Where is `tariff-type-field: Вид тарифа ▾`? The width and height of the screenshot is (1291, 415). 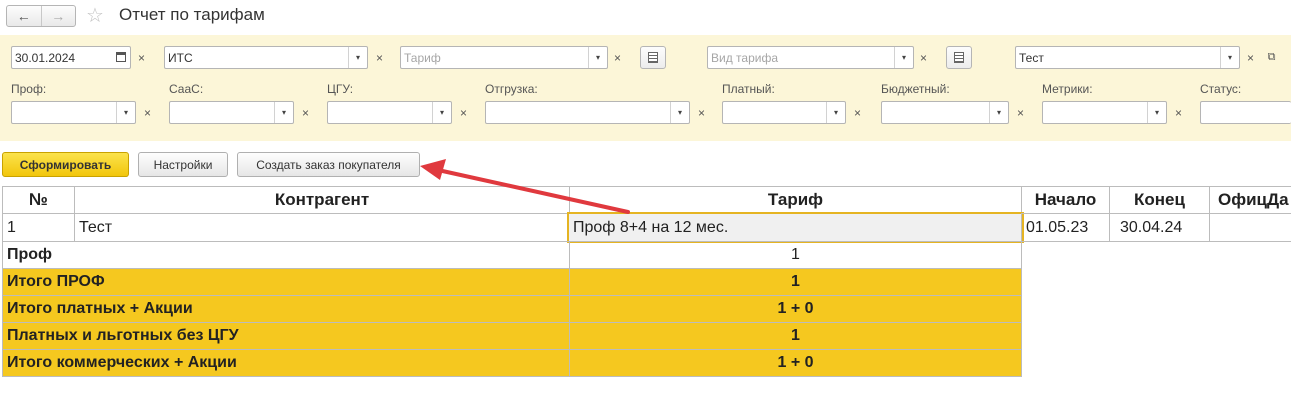 tariff-type-field: Вид тарифа ▾ is located at coordinates (810, 57).